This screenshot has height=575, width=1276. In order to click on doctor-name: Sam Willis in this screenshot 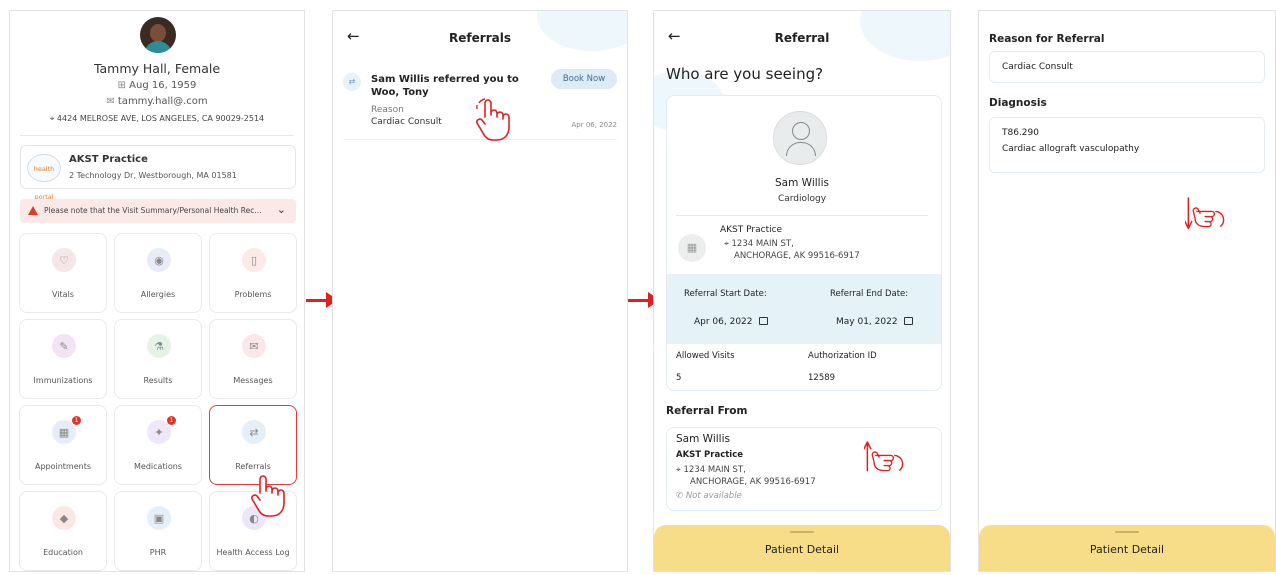, I will do `click(802, 183)`.